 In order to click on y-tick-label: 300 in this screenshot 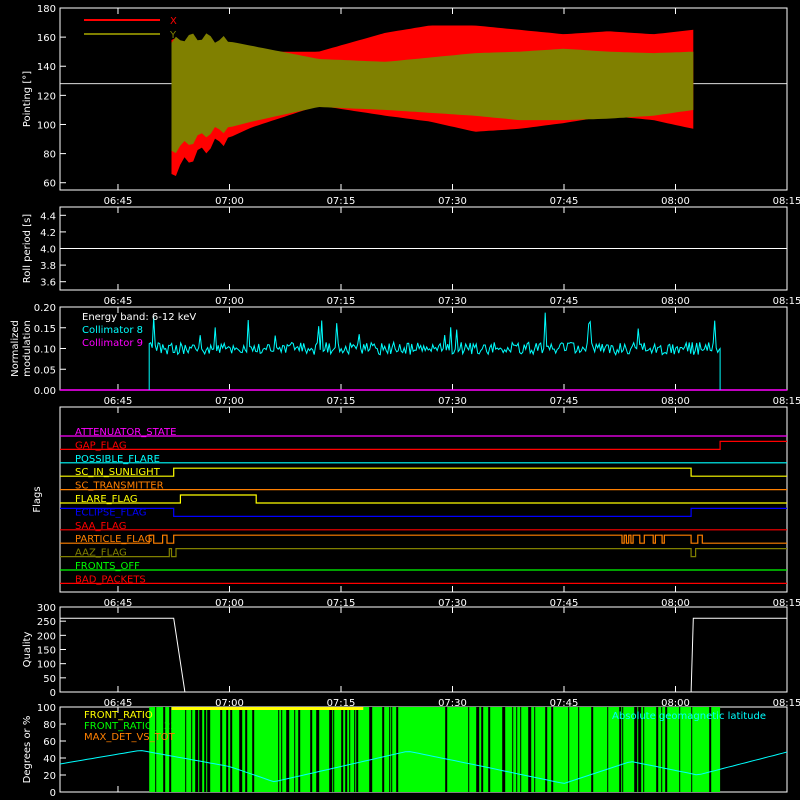, I will do `click(46, 608)`.